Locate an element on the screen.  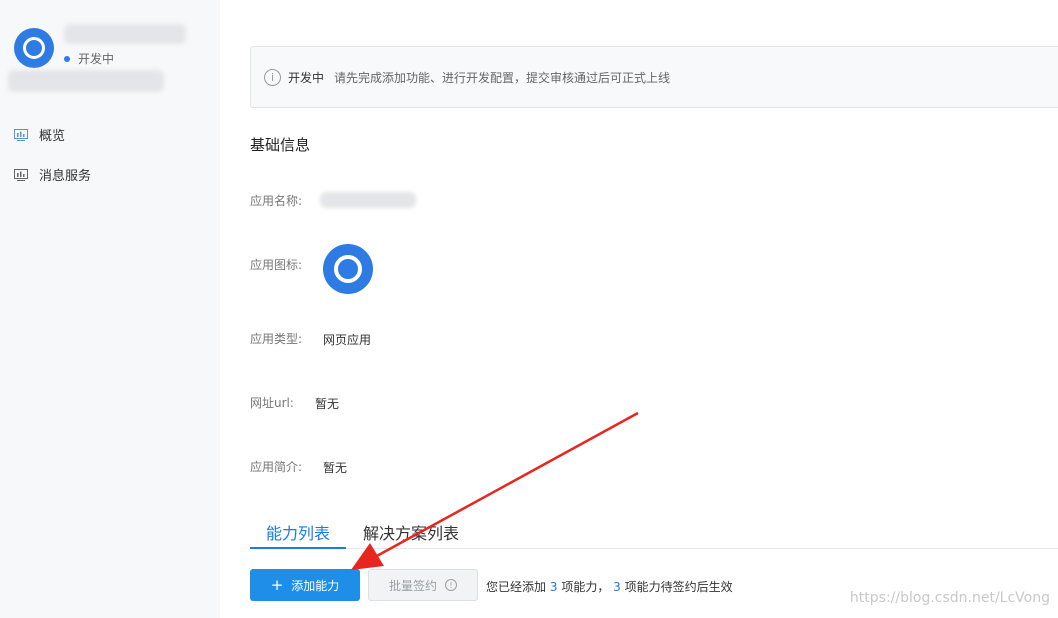
capability-summary: 您已经添加 3 项能力， 3 项能力待签约后生效 is located at coordinates (609, 587).